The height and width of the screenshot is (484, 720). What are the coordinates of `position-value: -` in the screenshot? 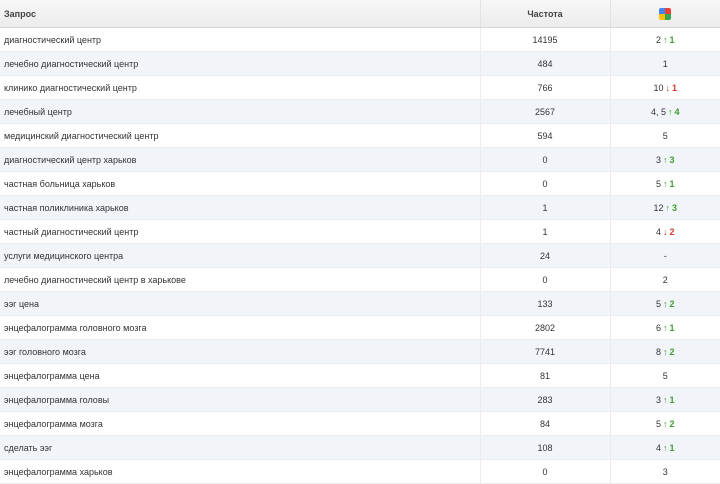 It's located at (665, 255).